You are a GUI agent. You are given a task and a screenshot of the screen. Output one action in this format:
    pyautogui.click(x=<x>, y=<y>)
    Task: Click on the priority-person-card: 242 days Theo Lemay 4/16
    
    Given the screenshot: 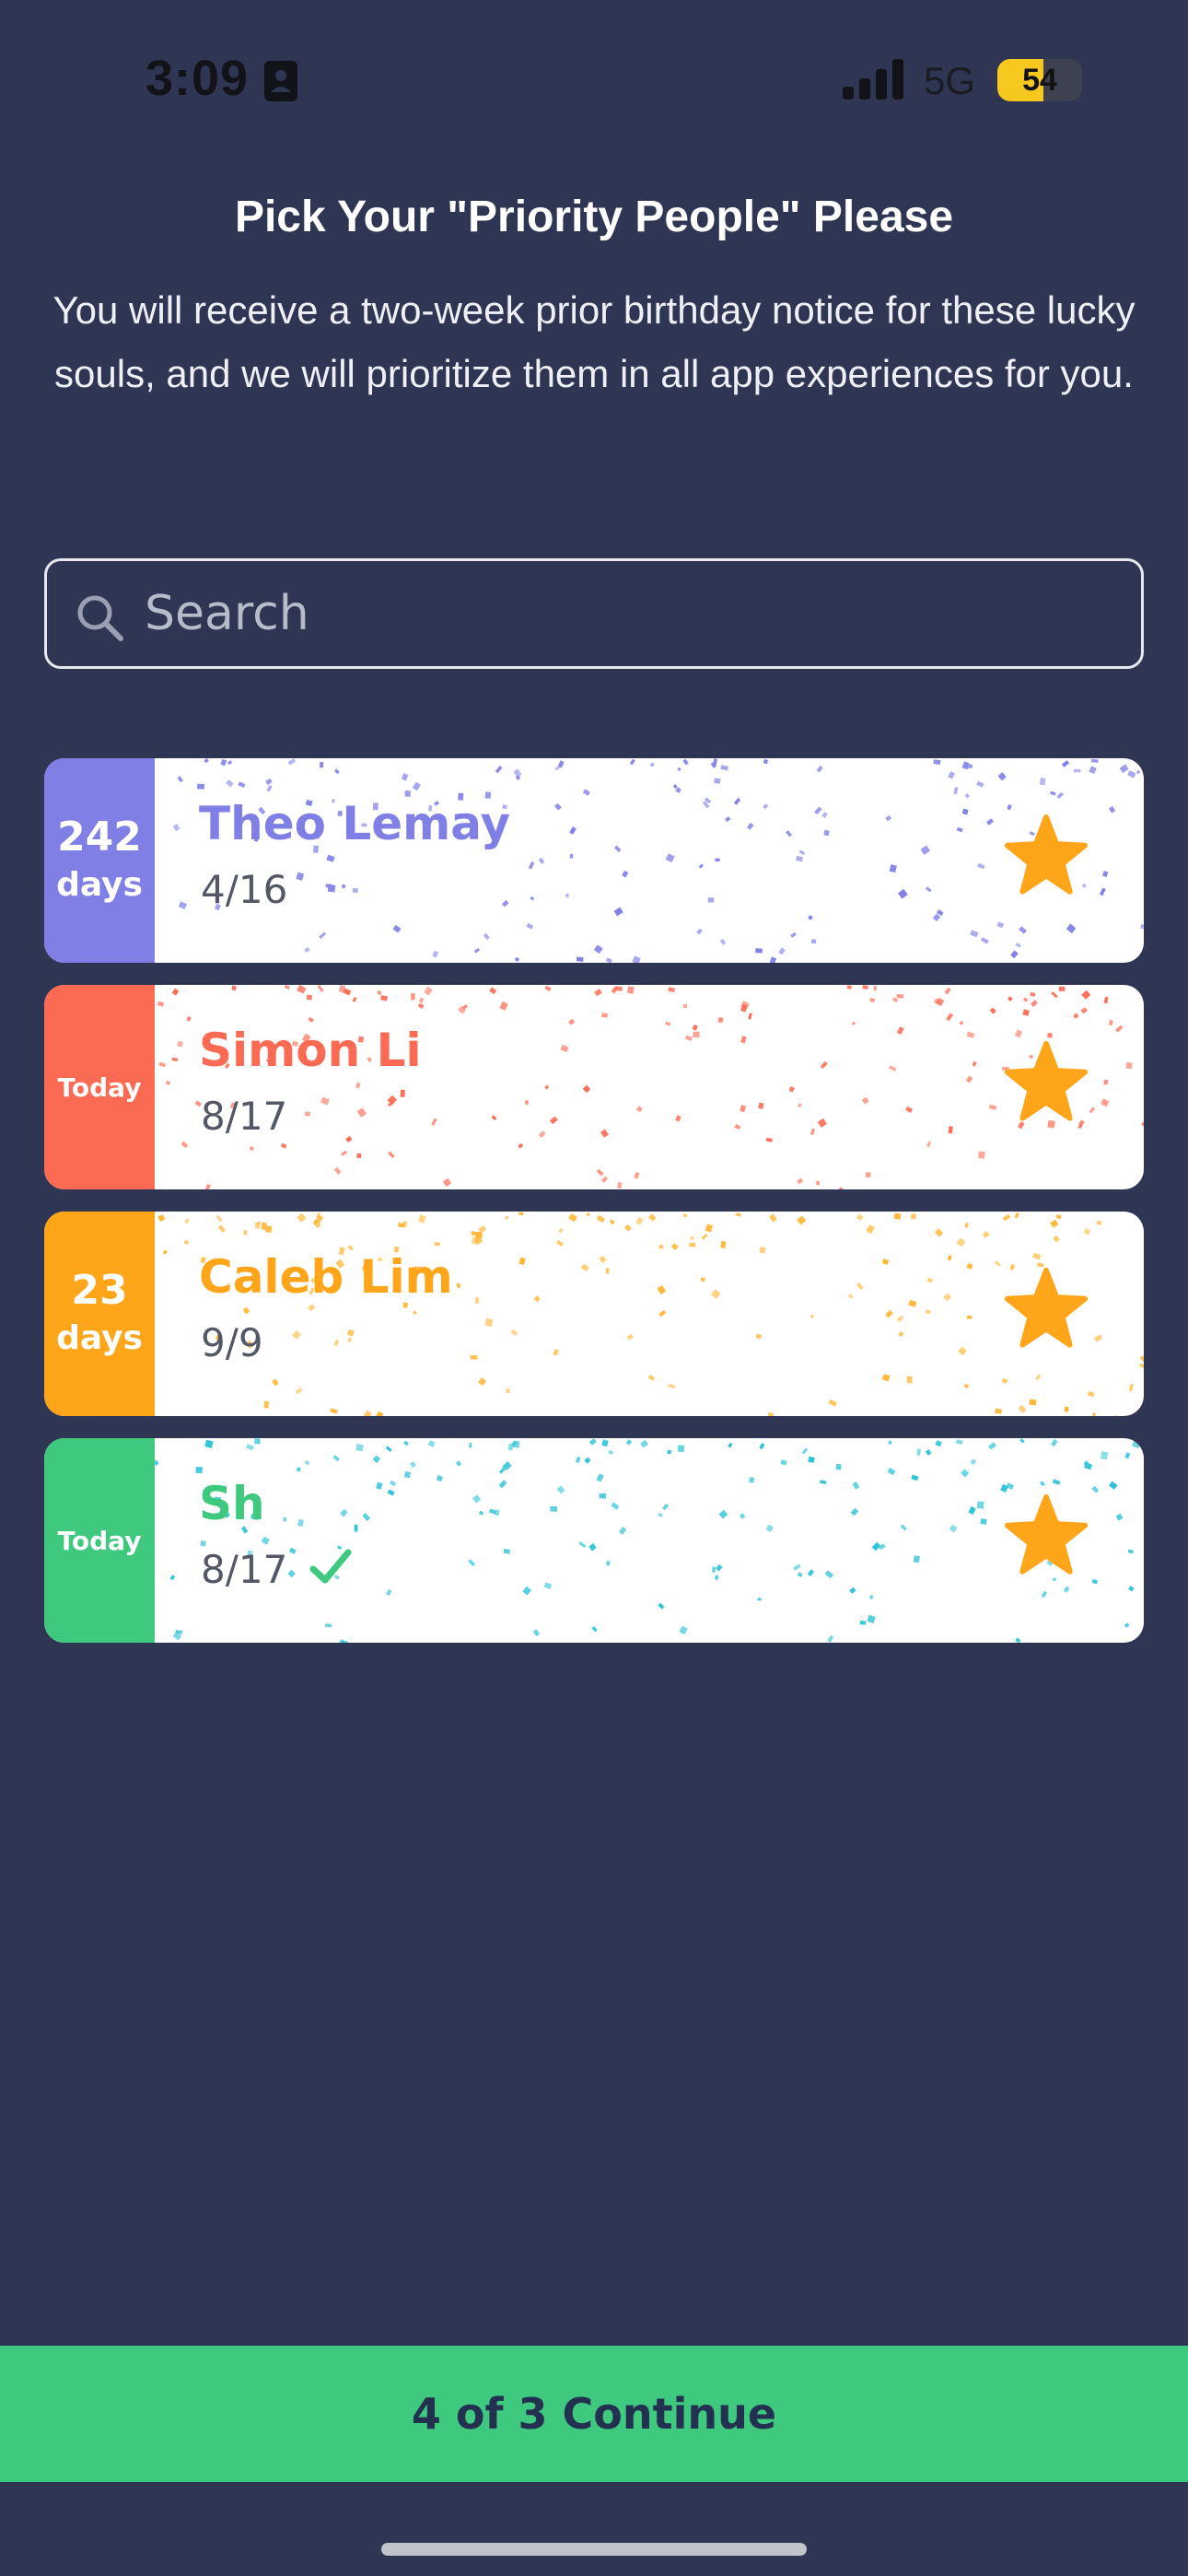 What is the action you would take?
    pyautogui.click(x=594, y=860)
    